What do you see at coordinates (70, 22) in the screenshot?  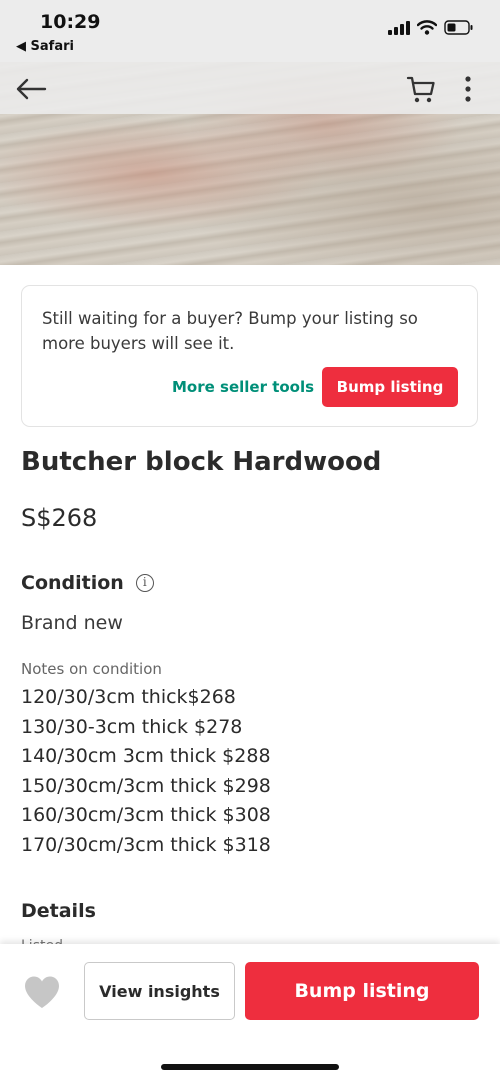 I see `status-time: 10:29` at bounding box center [70, 22].